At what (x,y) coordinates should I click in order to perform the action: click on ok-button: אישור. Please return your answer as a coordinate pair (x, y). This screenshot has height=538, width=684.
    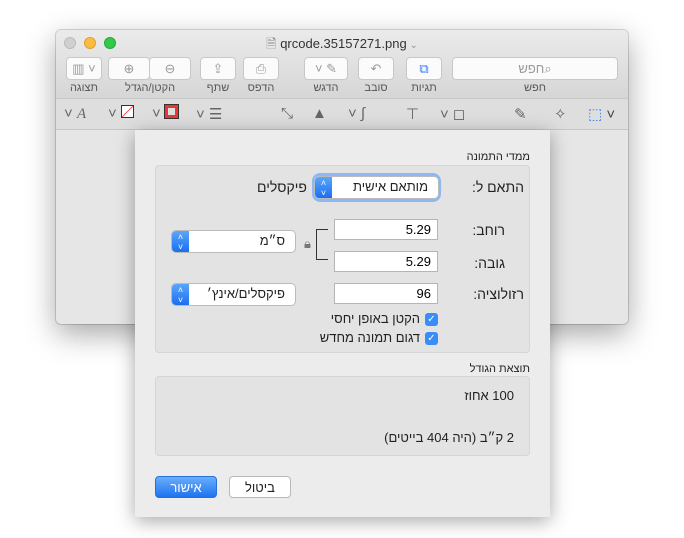
    Looking at the image, I should click on (186, 487).